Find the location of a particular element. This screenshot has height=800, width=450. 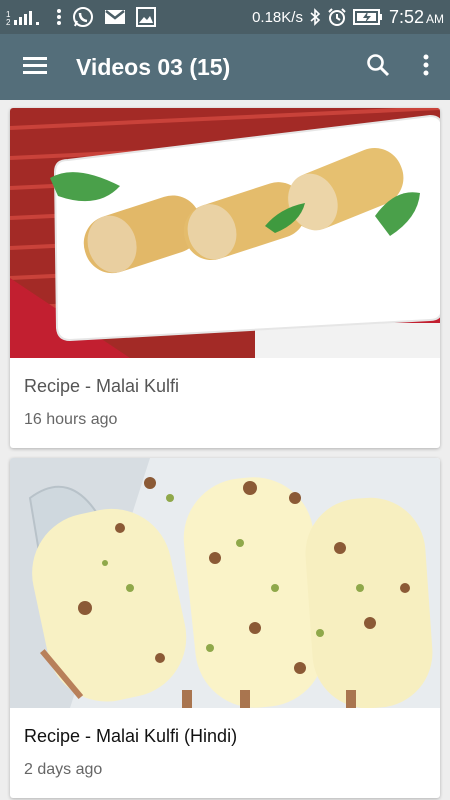

search-icon is located at coordinates (378, 67).